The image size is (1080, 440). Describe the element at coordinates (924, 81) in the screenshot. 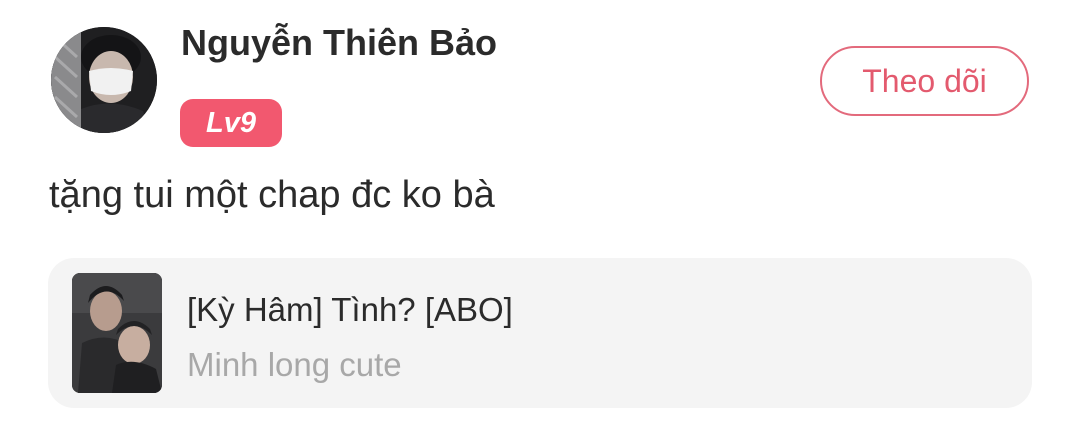

I see `follow-button: Theo dõi` at that location.